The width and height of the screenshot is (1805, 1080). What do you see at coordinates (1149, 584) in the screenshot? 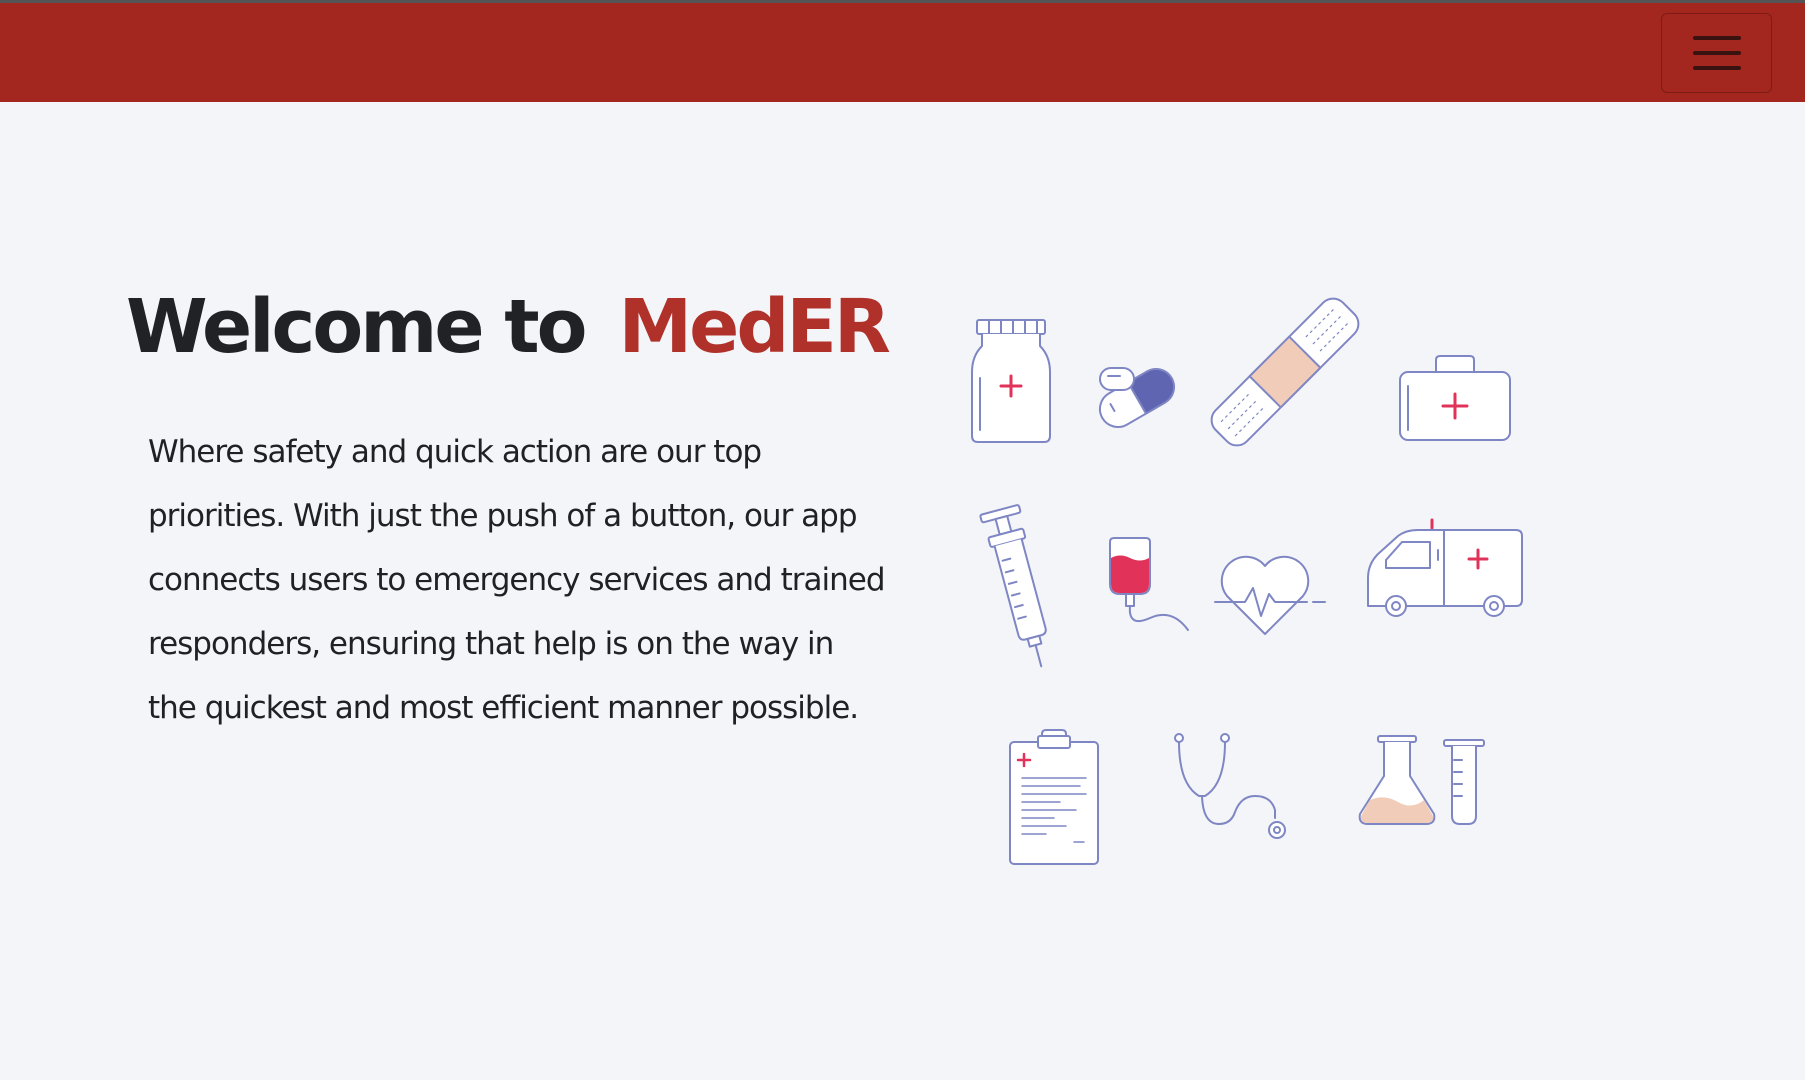
I see `blood-bag-icon` at bounding box center [1149, 584].